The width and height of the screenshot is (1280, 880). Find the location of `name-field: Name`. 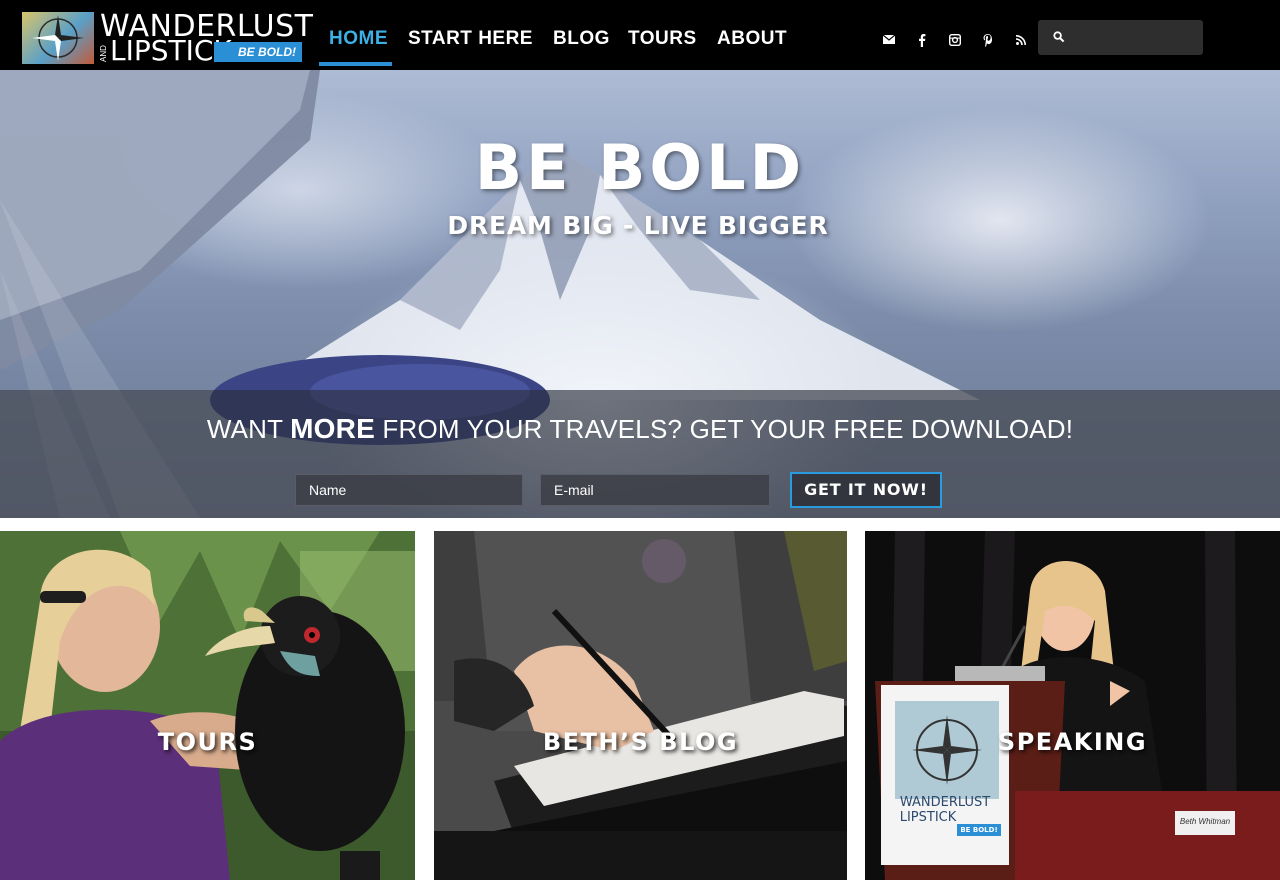

name-field: Name is located at coordinates (409, 490).